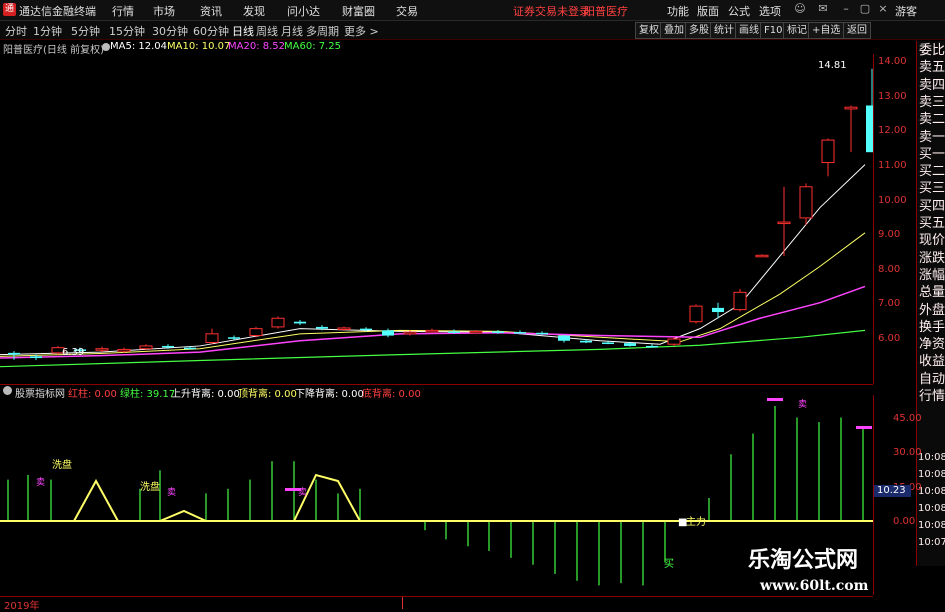 The width and height of the screenshot is (945, 612). I want to click on menu-faxian: 发现, so click(254, 11).